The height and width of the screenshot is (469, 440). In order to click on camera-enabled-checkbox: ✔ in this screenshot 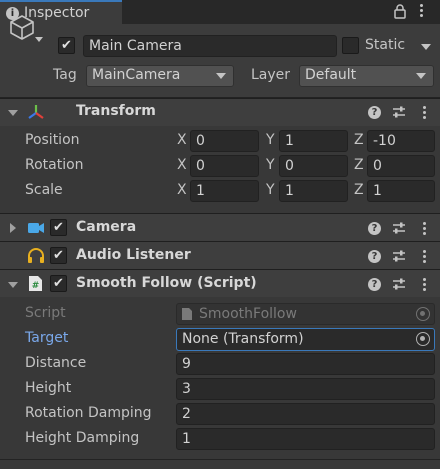, I will do `click(58, 227)`.